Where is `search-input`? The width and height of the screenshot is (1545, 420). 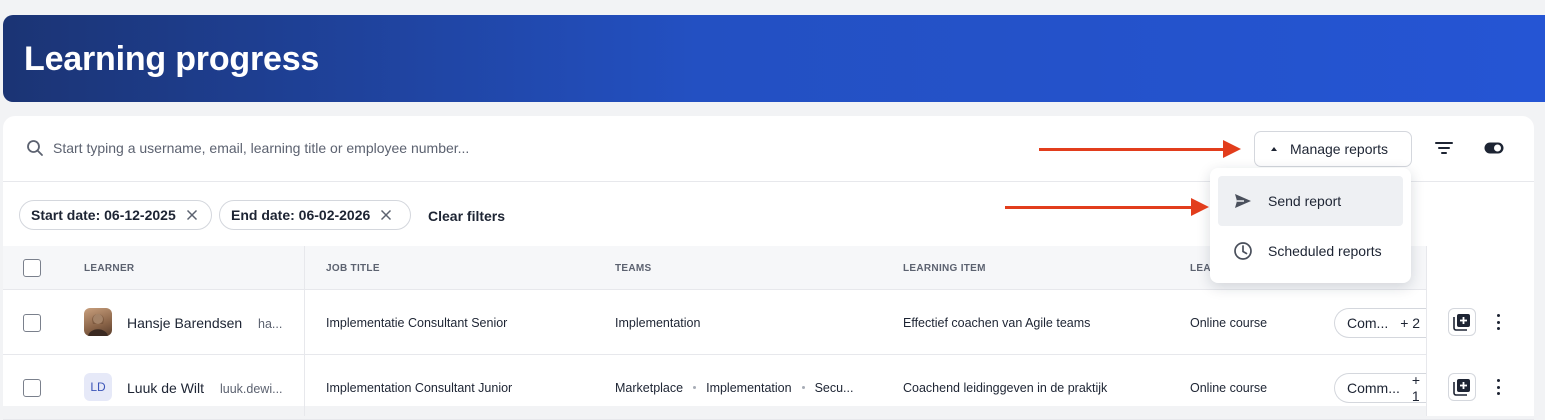 search-input is located at coordinates (353, 148).